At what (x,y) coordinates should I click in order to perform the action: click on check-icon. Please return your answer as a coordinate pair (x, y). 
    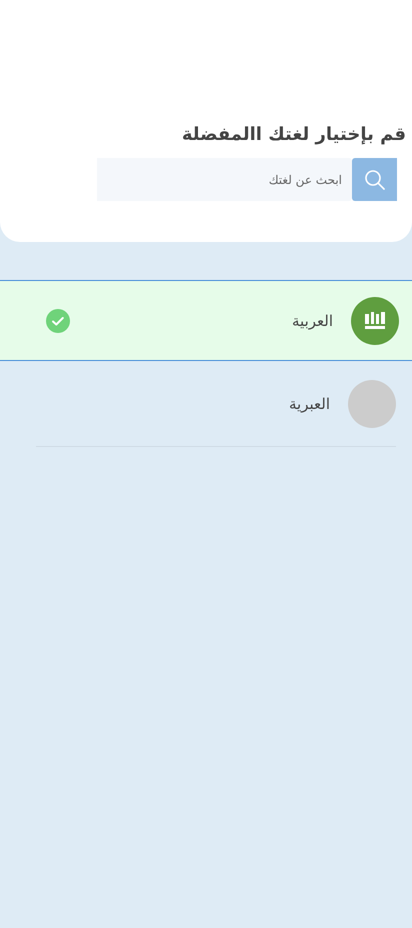
    Looking at the image, I should click on (58, 320).